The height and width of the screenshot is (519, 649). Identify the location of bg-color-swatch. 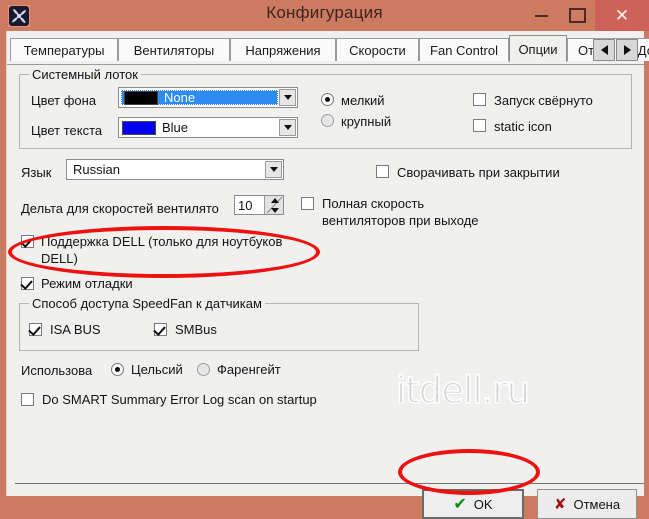
(141, 97).